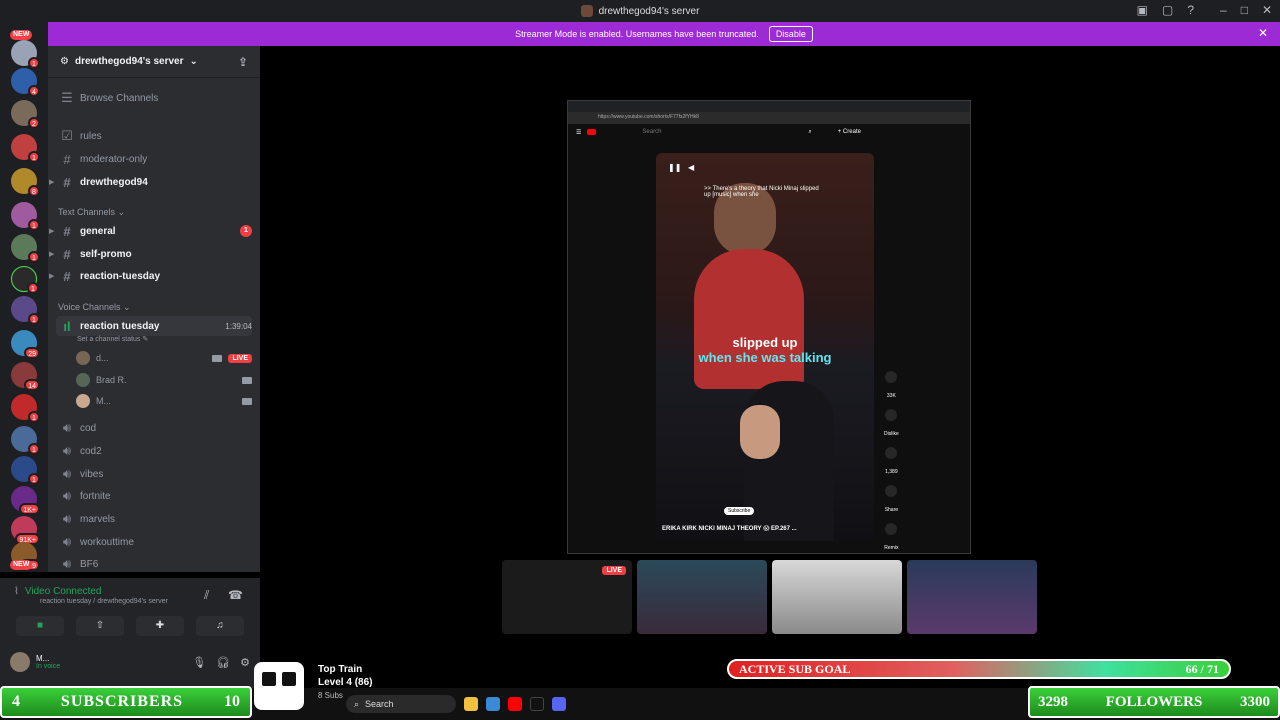  I want to click on voice-channel-fortnite: 🔊︎ fortnite, so click(154, 496).